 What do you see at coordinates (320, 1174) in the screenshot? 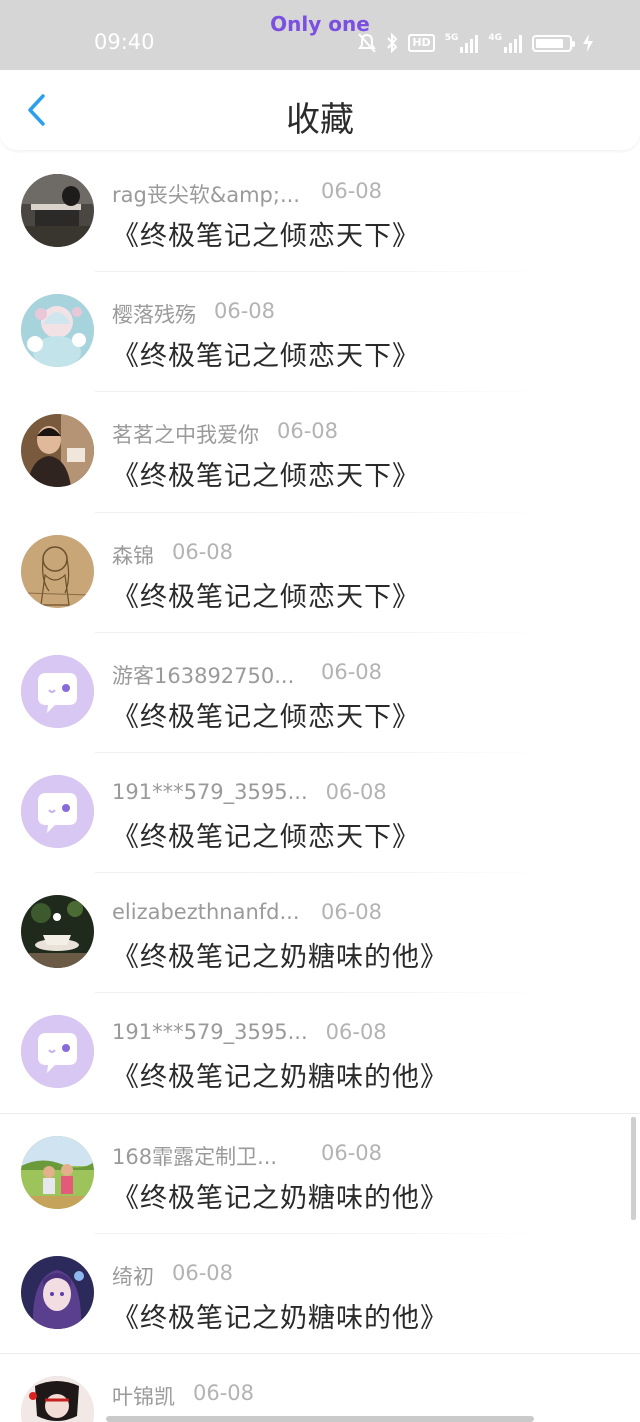
I see `list-item: 168霏露定制卫... 06-08 《终极笔记之奶糖味的他》` at bounding box center [320, 1174].